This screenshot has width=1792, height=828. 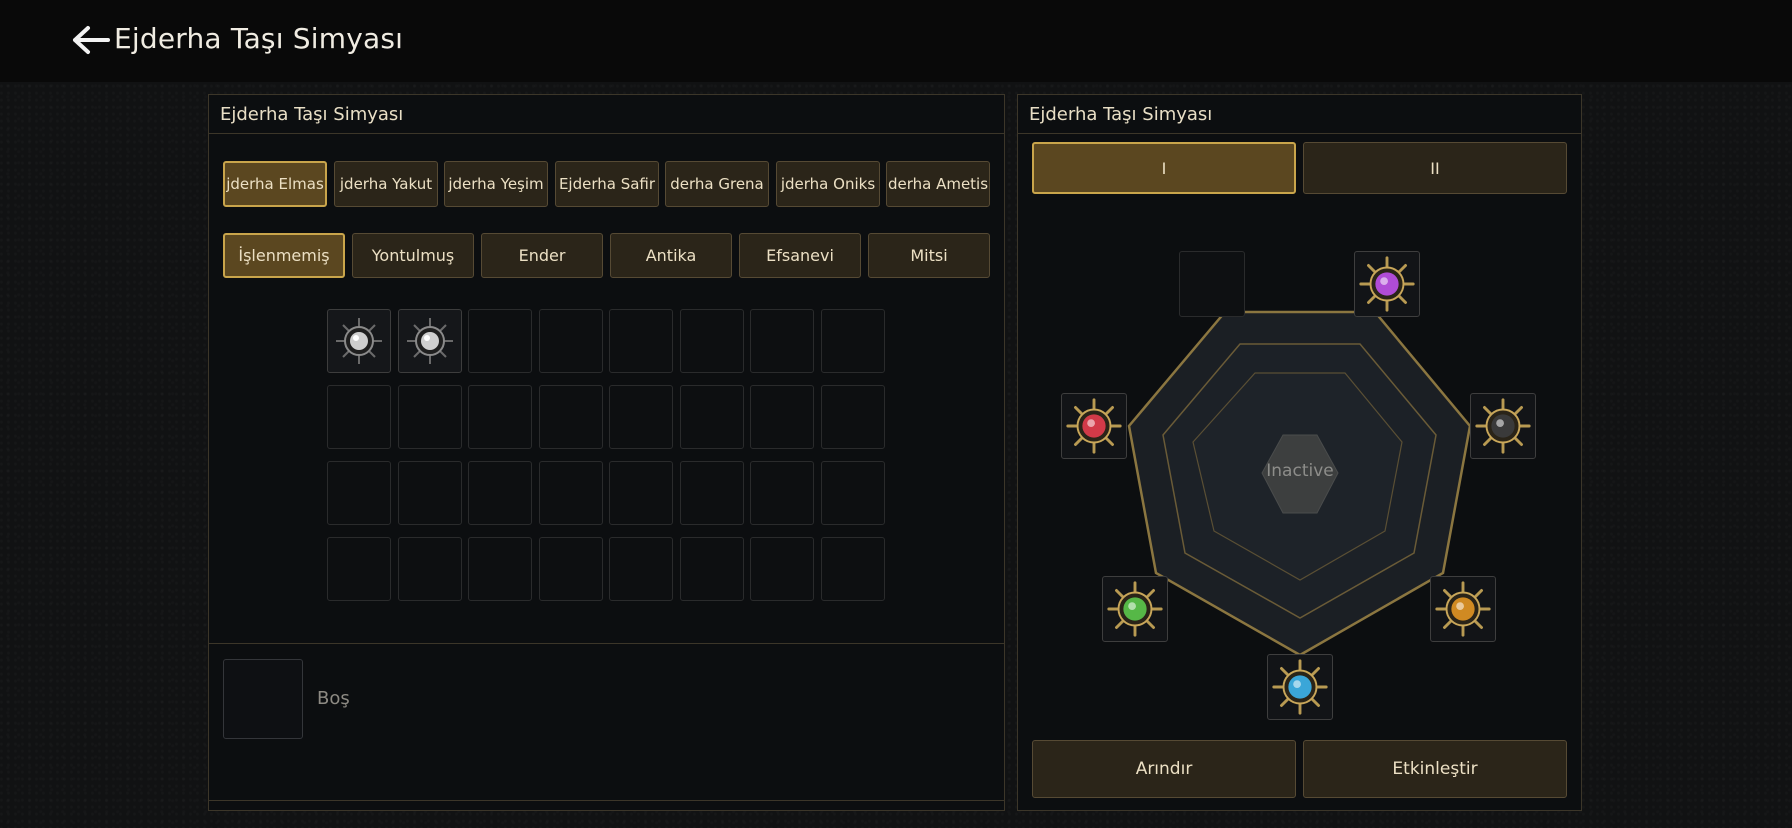 What do you see at coordinates (542, 255) in the screenshot?
I see `tab-ender: Ender` at bounding box center [542, 255].